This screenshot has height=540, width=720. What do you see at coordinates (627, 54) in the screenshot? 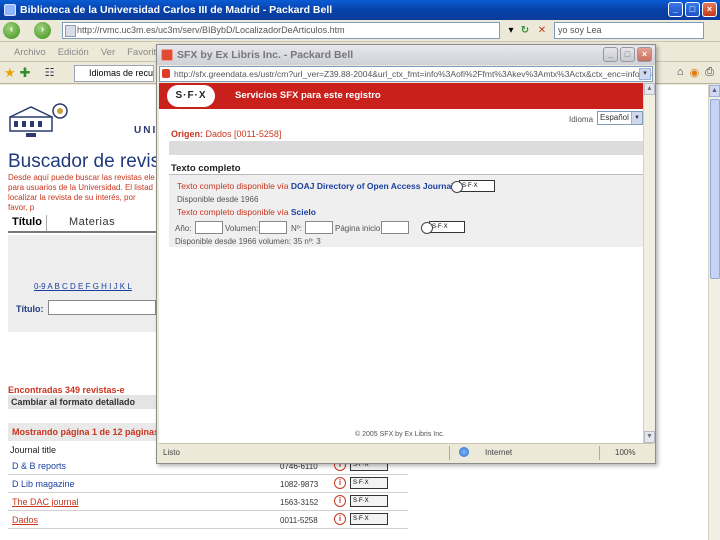
I see `sfx-maximize-button: □` at bounding box center [627, 54].